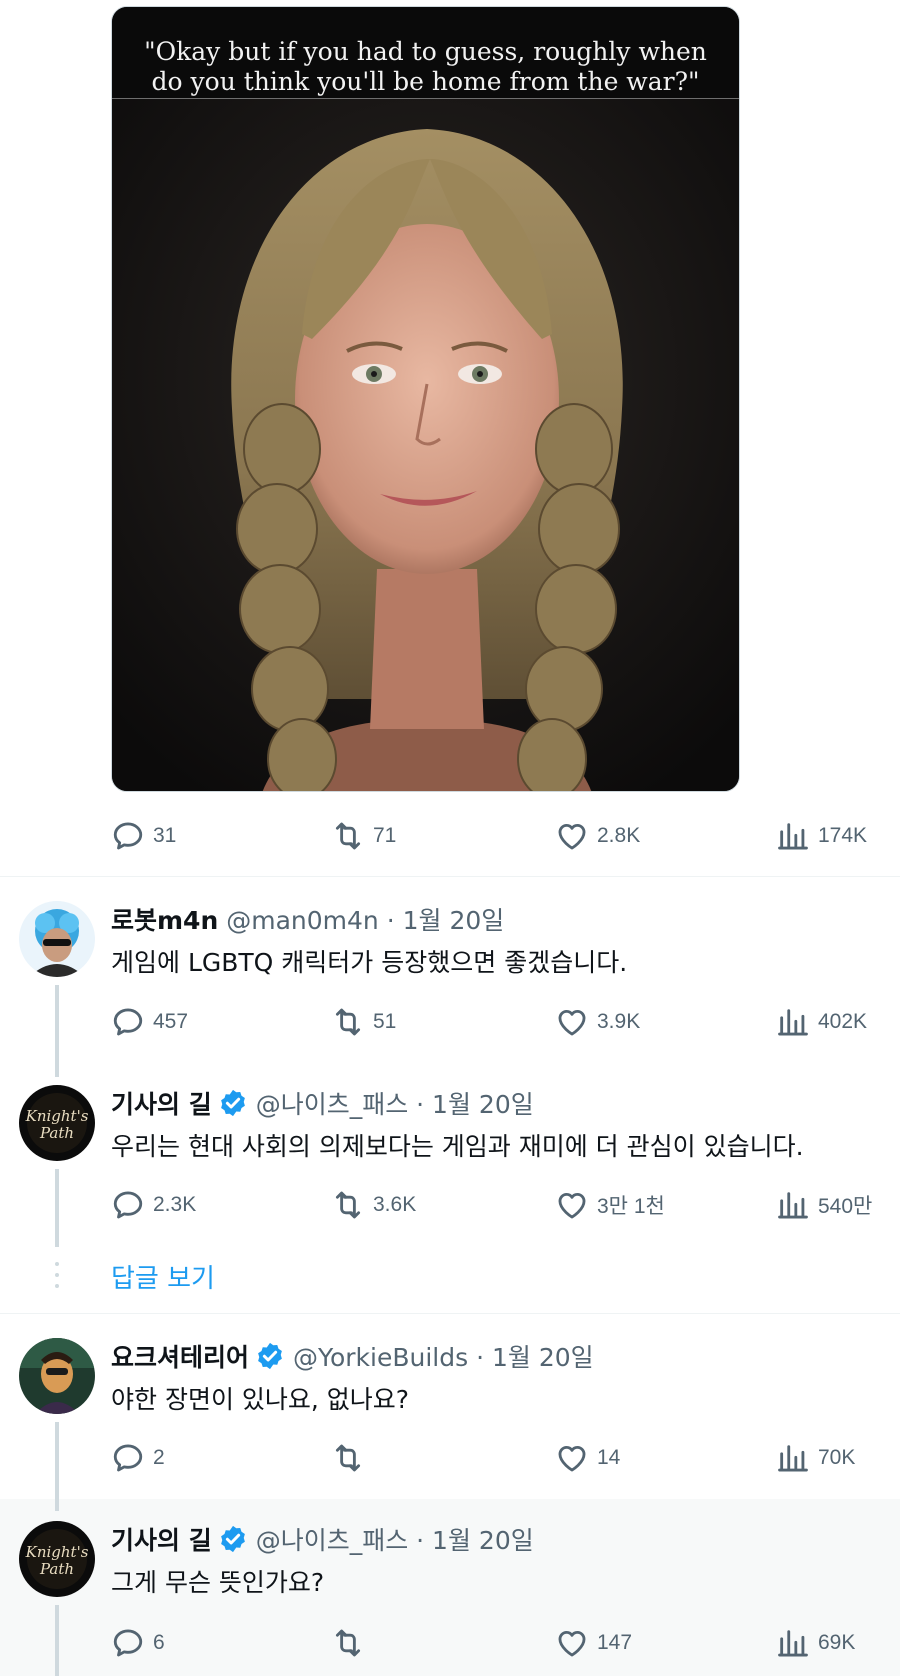 The height and width of the screenshot is (1676, 900). What do you see at coordinates (450, 836) in the screenshot?
I see `main-tweet-actions: 31 71 2.8K 174K` at bounding box center [450, 836].